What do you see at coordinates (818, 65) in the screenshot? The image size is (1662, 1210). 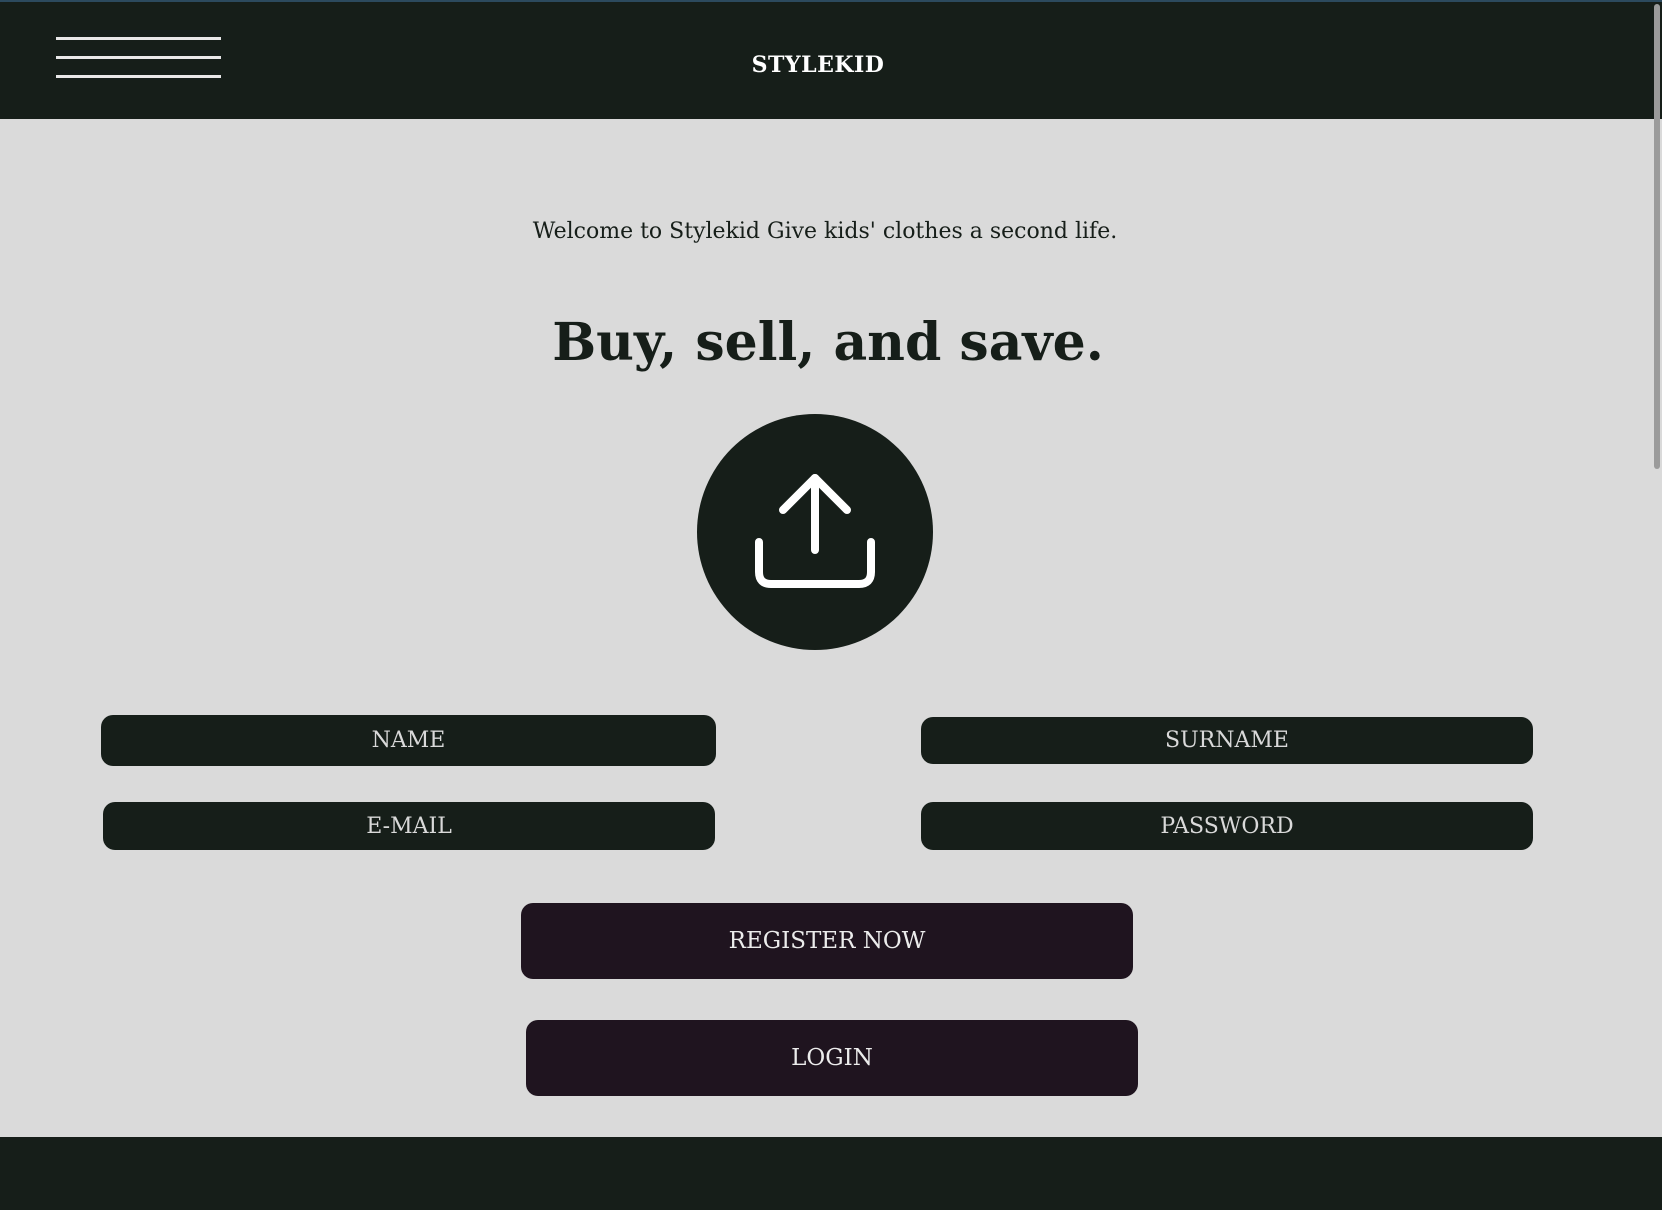 I see `brand-title: STYLEKID` at bounding box center [818, 65].